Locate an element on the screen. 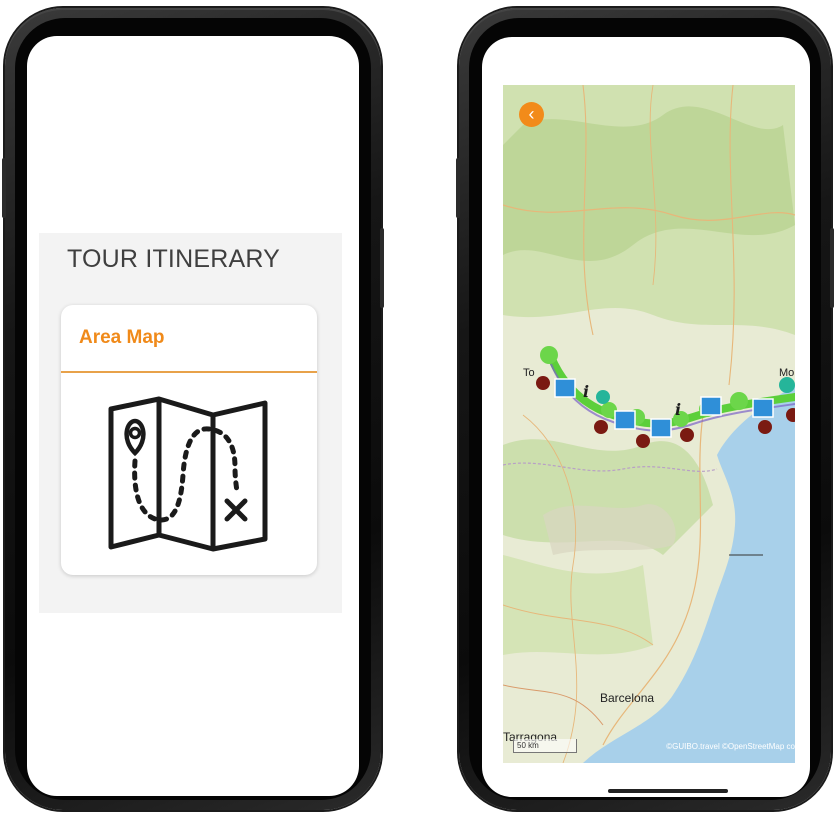 The image size is (836, 814). map-label-barcelona: Barcelona is located at coordinates (627, 698).